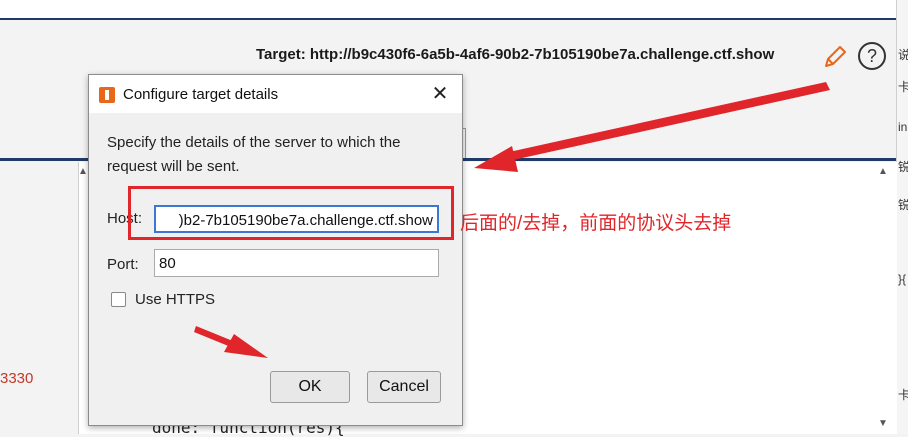 This screenshot has width=908, height=437. What do you see at coordinates (902, 279) in the screenshot?
I see `right-edge-char: }{` at bounding box center [902, 279].